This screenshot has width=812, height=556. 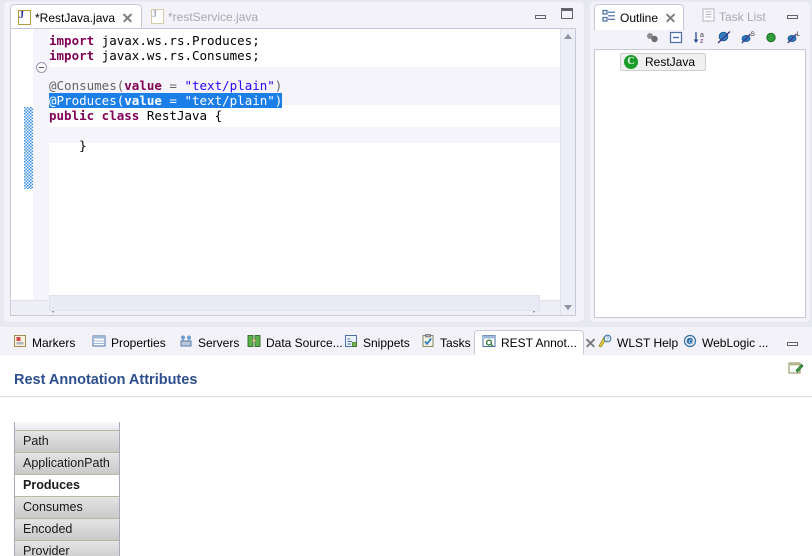 What do you see at coordinates (304, 40) in the screenshot?
I see `code-line: import javax.ws.rs.Produces;` at bounding box center [304, 40].